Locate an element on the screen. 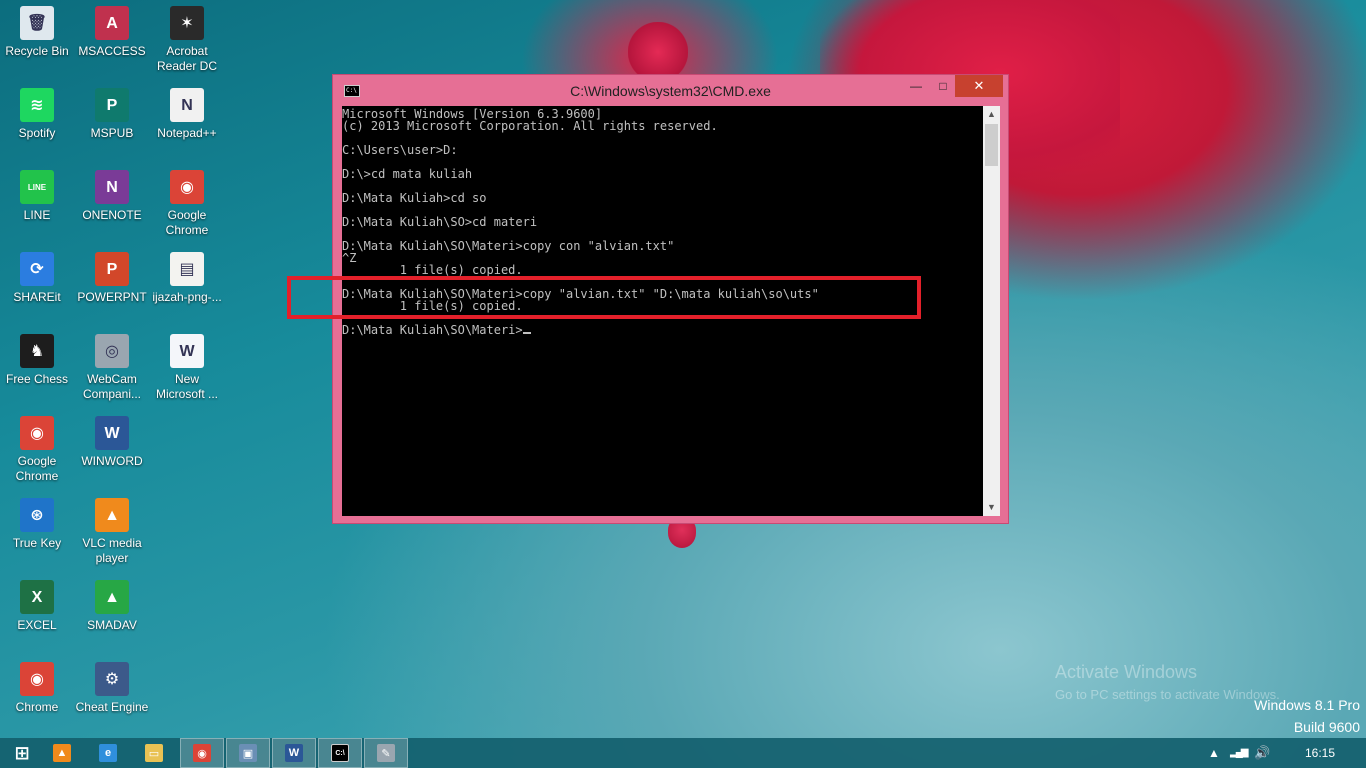 The image size is (1366, 768). msaccess-icon: A is located at coordinates (112, 23).